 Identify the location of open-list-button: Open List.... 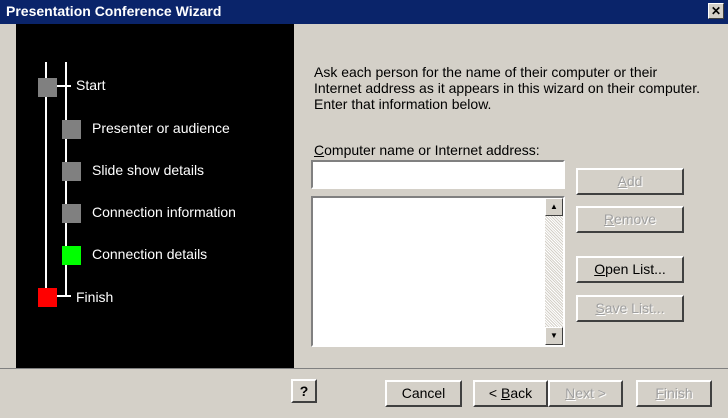
(630, 269).